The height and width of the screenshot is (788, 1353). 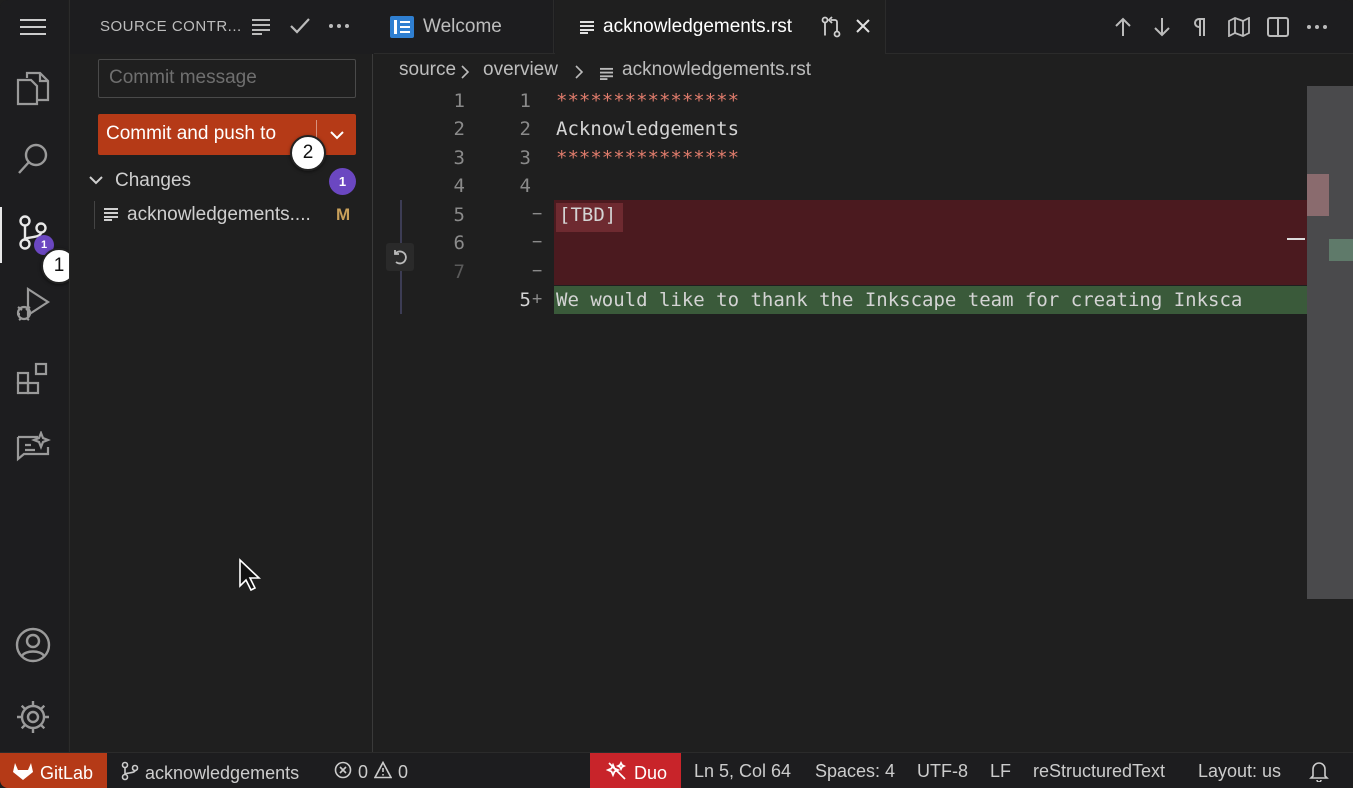 I want to click on modified-line-number: 3, so click(x=525, y=158).